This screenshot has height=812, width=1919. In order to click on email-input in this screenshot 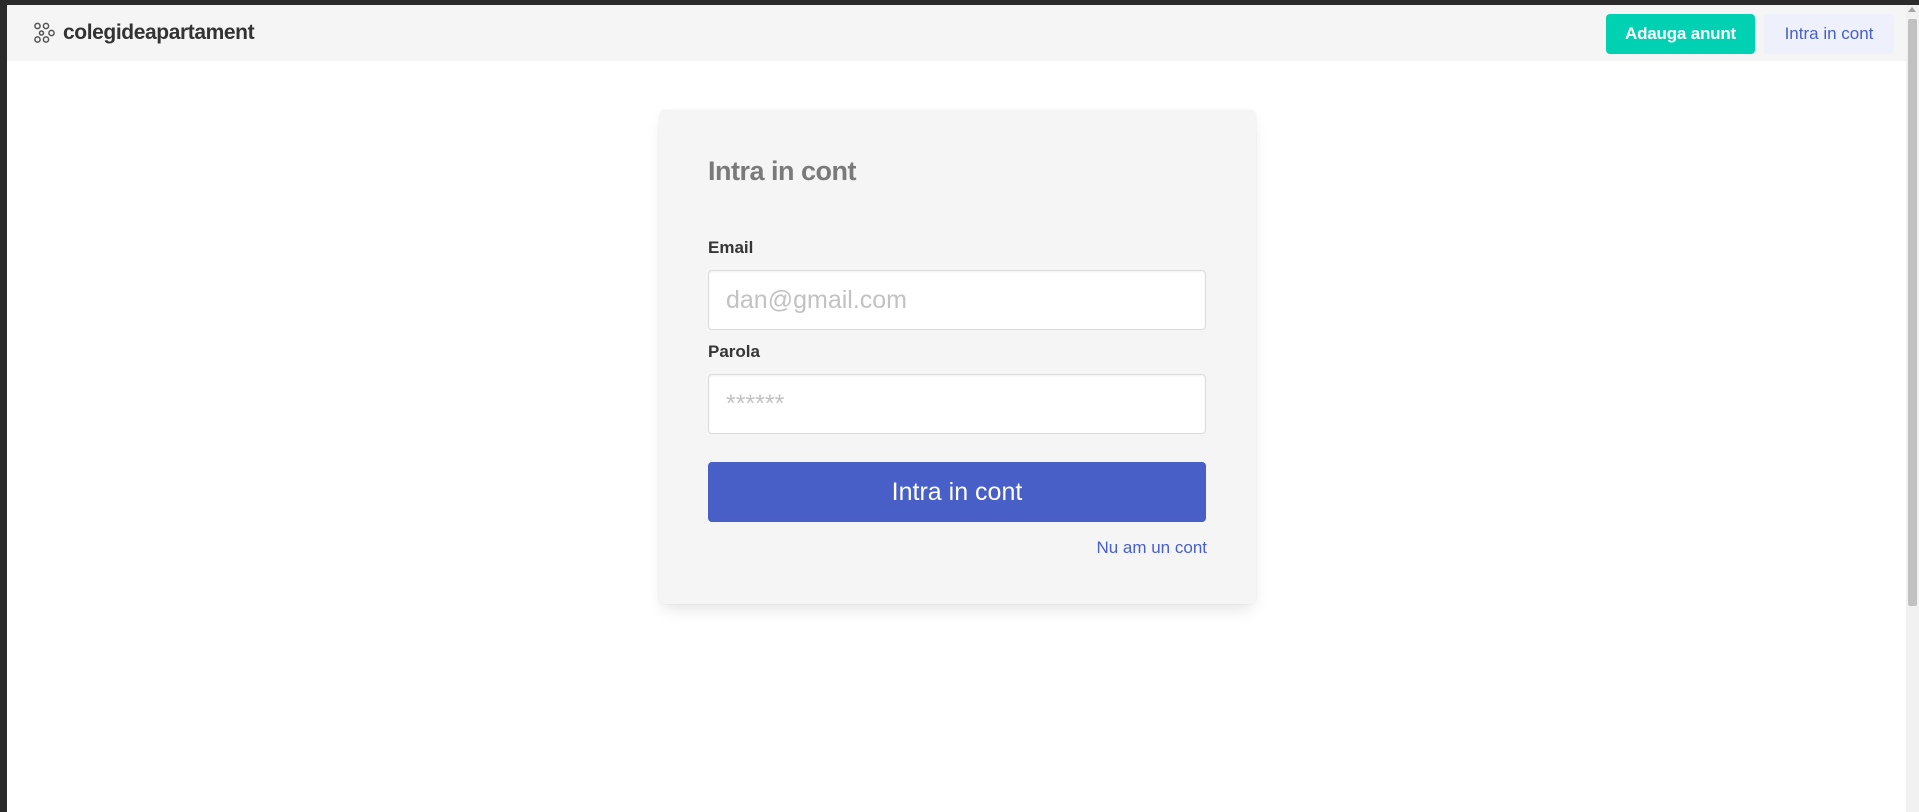, I will do `click(957, 300)`.